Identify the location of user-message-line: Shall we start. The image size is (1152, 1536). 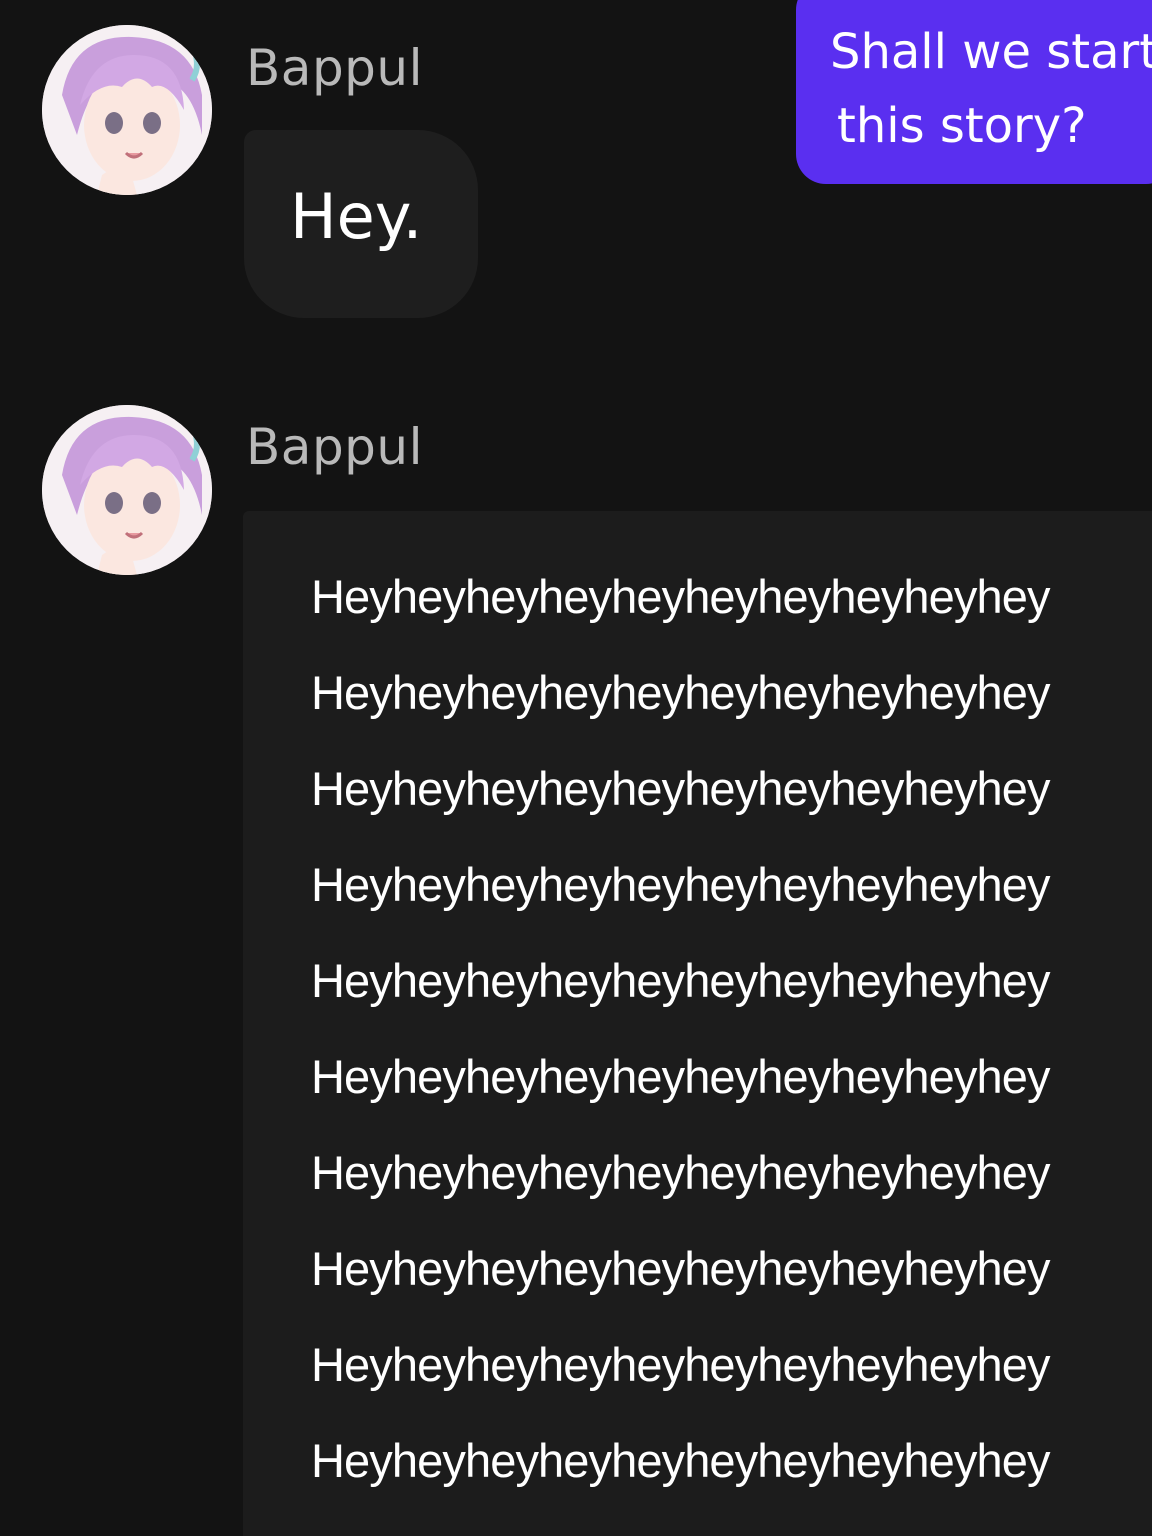
(991, 52).